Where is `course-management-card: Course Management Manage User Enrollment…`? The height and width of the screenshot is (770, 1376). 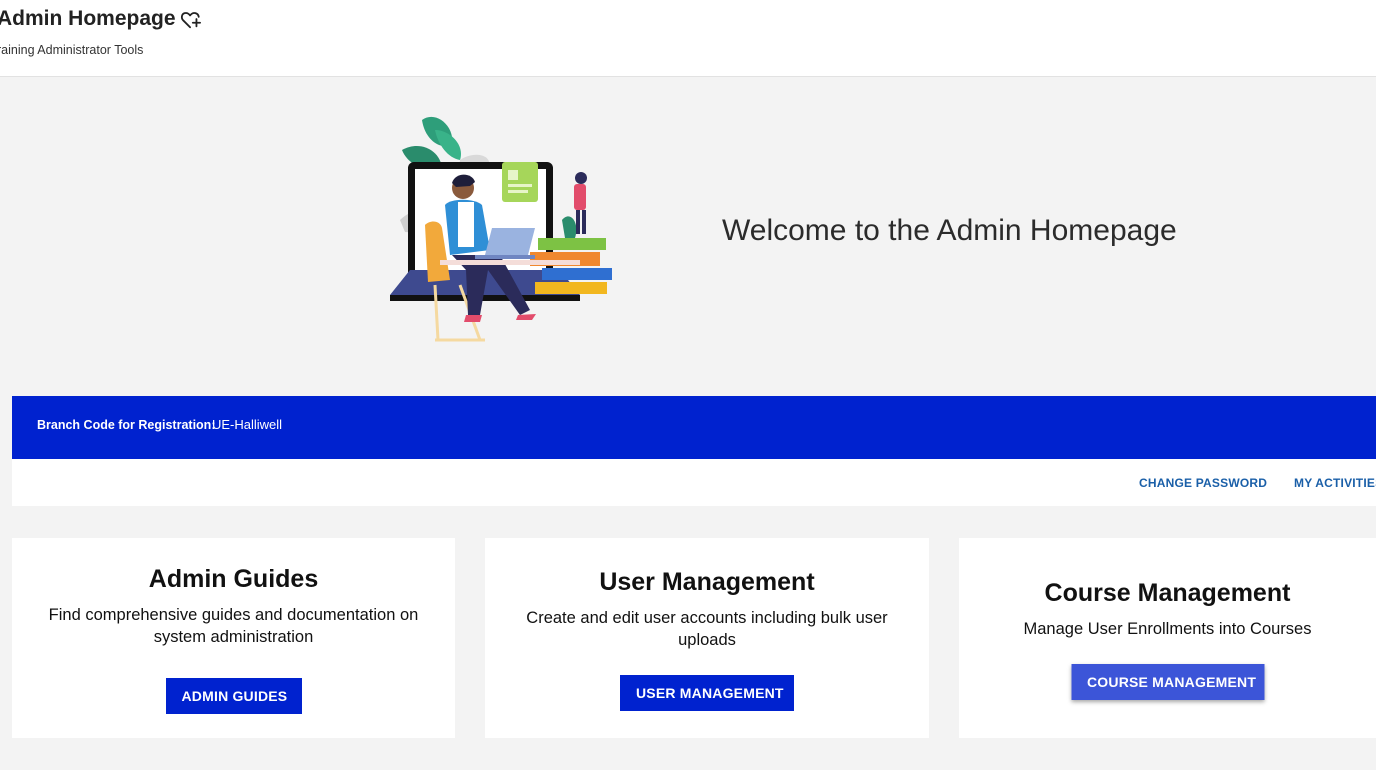
course-management-card: Course Management Manage User Enrollment… is located at coordinates (1167, 638).